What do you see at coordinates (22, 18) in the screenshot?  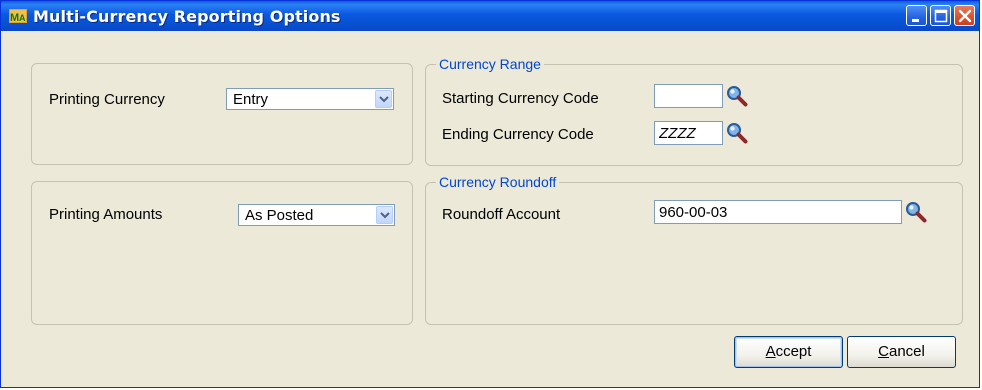 I see `svg-text: A` at bounding box center [22, 18].